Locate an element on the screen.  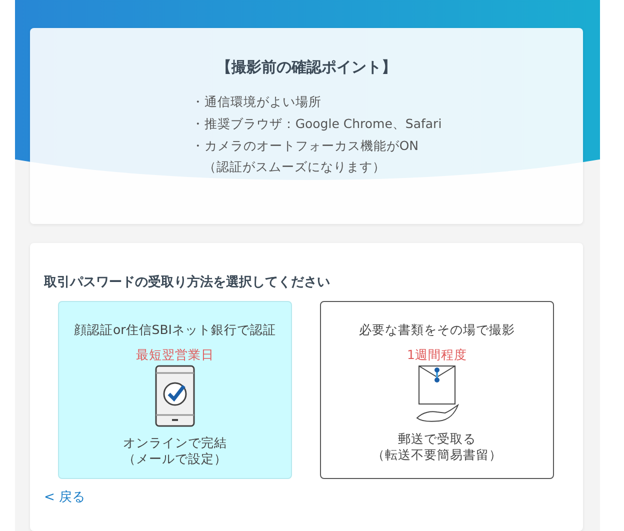
checklist-item: ・通信環境がよい場所 is located at coordinates (256, 101).